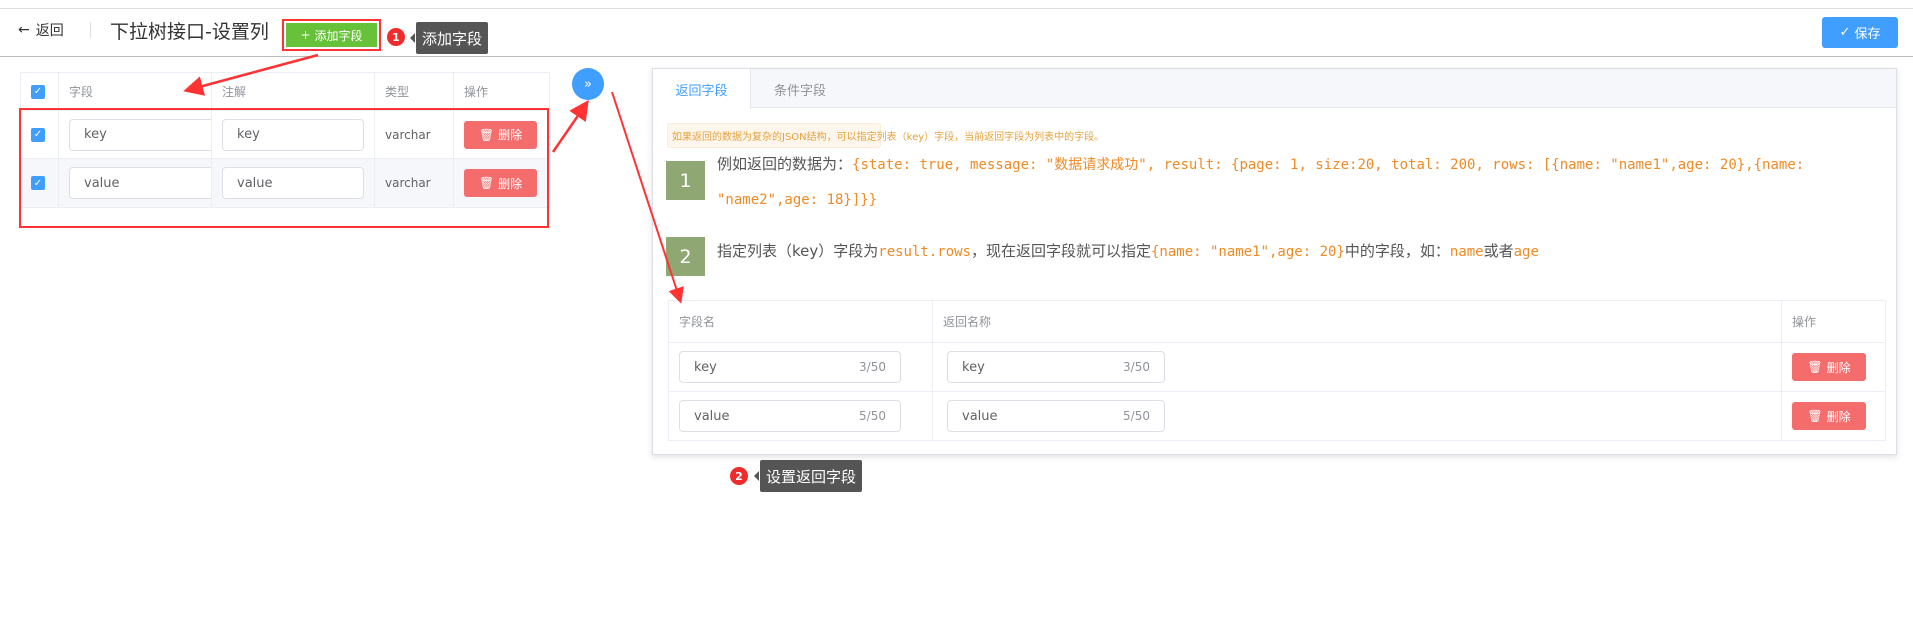  Describe the element at coordinates (433, 178) in the screenshot. I see `annotation-arrows` at that location.